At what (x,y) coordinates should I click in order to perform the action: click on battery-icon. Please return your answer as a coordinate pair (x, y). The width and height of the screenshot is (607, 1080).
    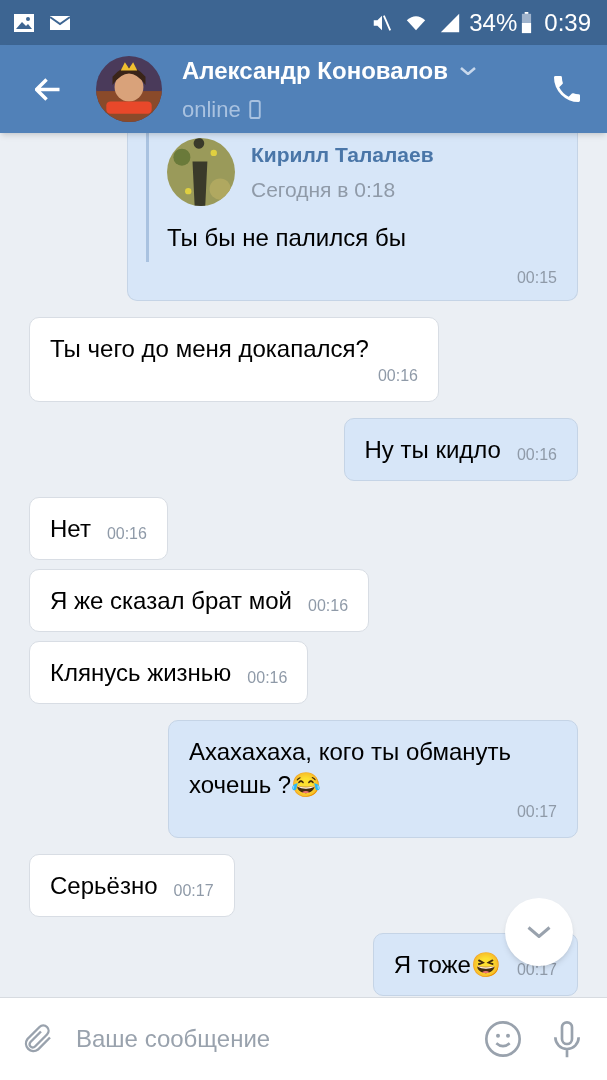
    Looking at the image, I should click on (527, 22).